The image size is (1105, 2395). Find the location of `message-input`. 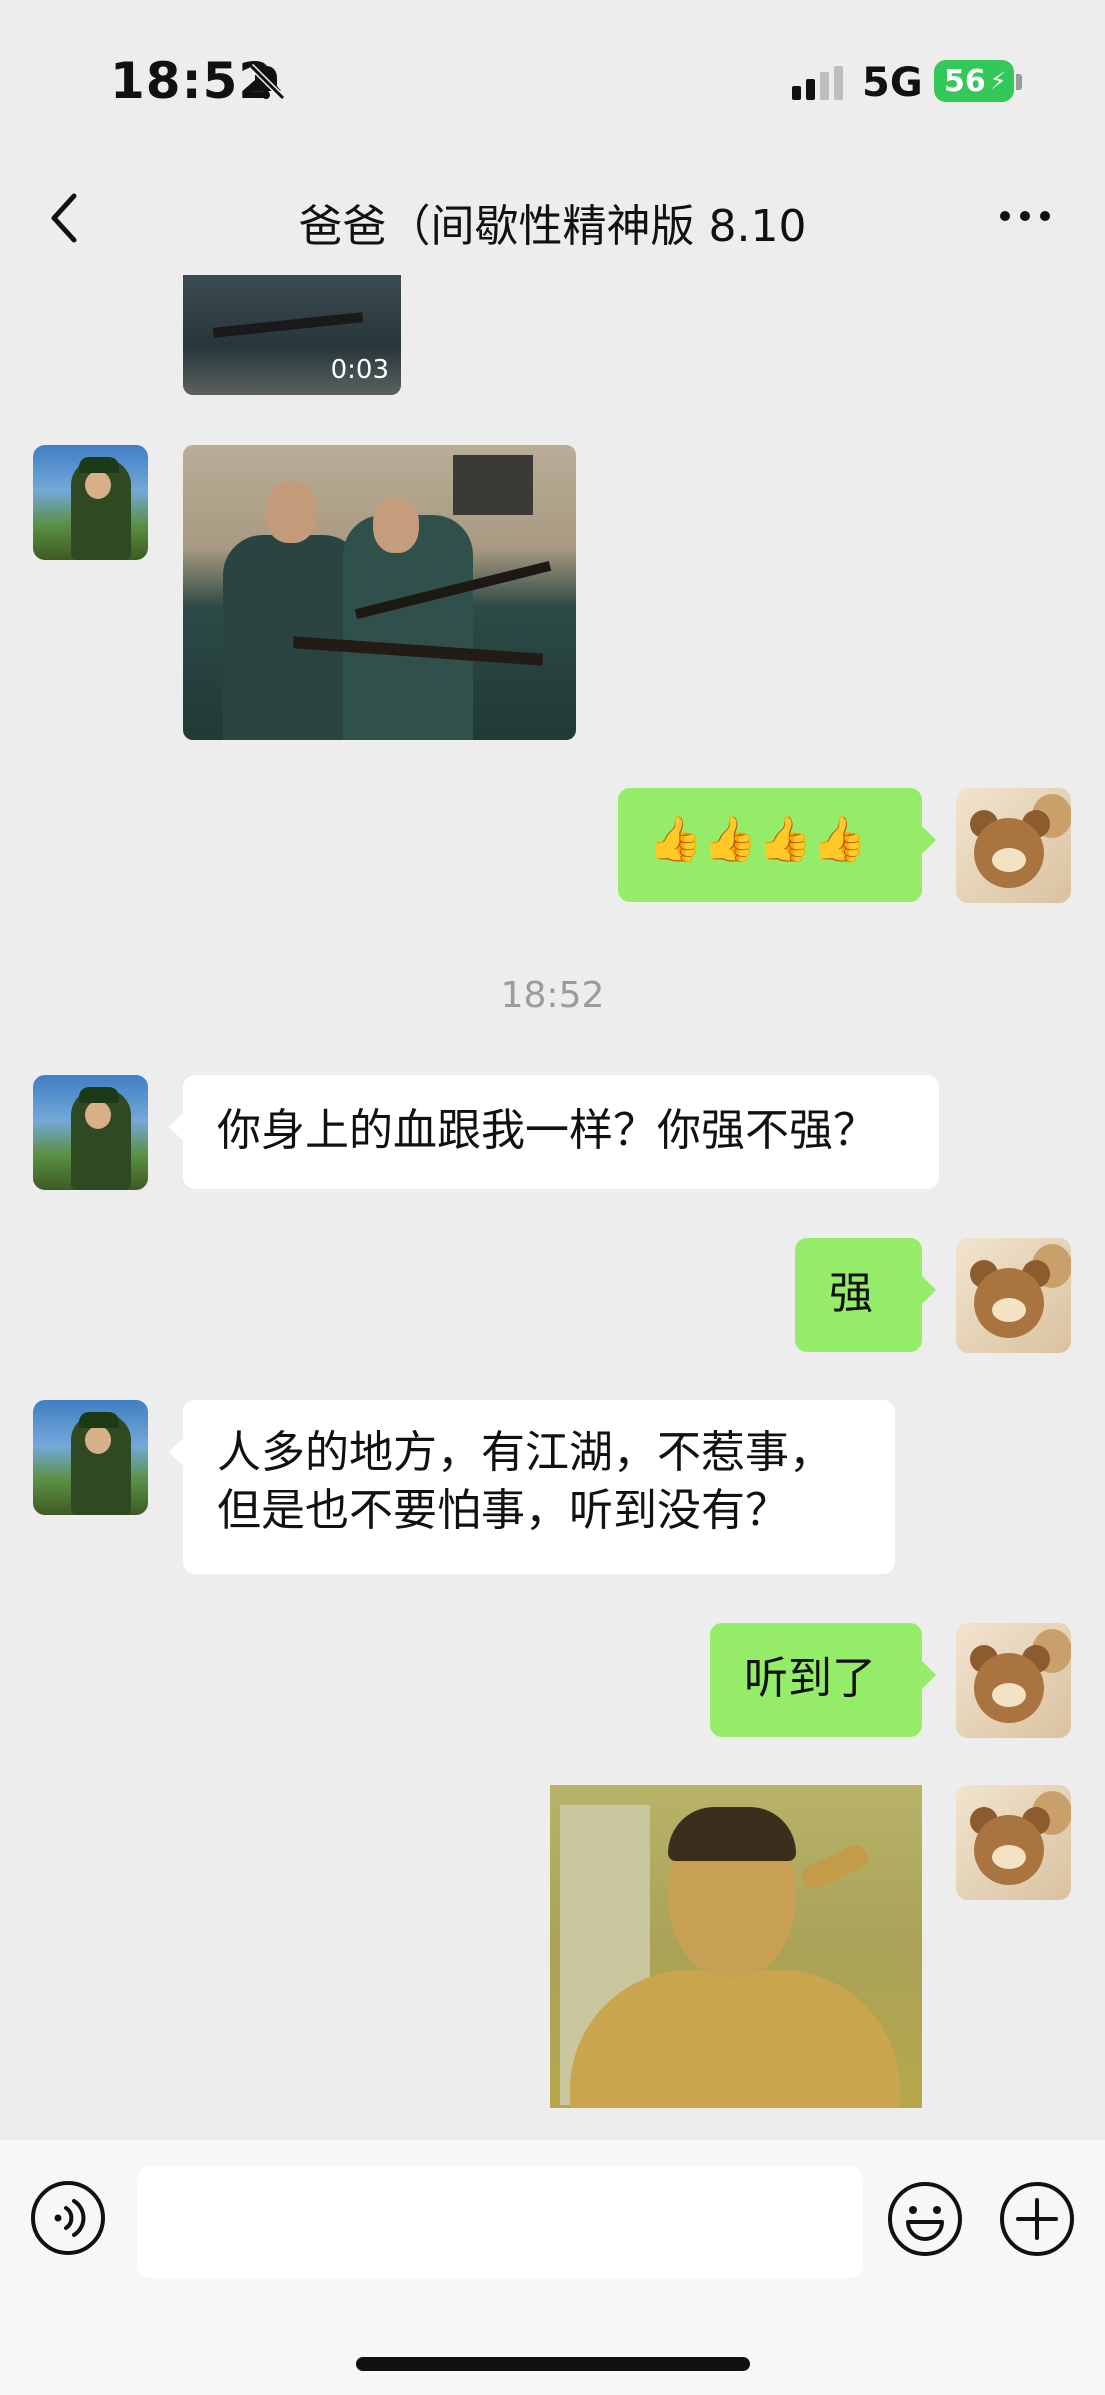

message-input is located at coordinates (500, 2222).